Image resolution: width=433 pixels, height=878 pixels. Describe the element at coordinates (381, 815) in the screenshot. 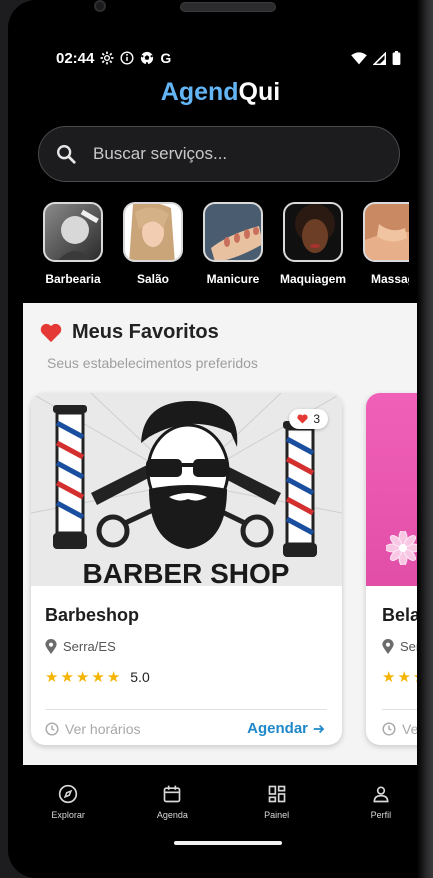

I see `nav-label: Perfil` at that location.